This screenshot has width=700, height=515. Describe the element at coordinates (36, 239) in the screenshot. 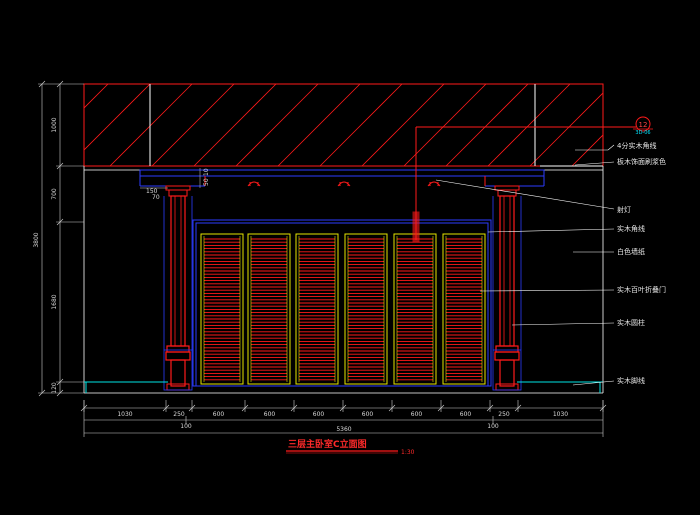

I see `dim-v-total: 3800` at that location.